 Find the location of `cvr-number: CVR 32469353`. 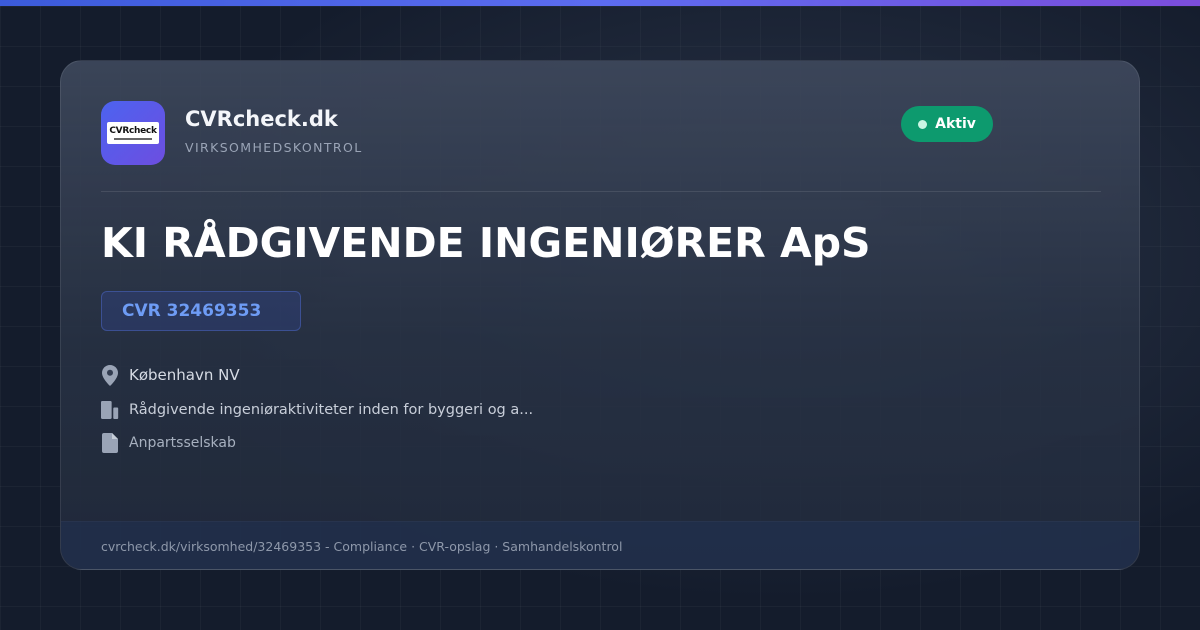

cvr-number: CVR 32469353 is located at coordinates (192, 311).